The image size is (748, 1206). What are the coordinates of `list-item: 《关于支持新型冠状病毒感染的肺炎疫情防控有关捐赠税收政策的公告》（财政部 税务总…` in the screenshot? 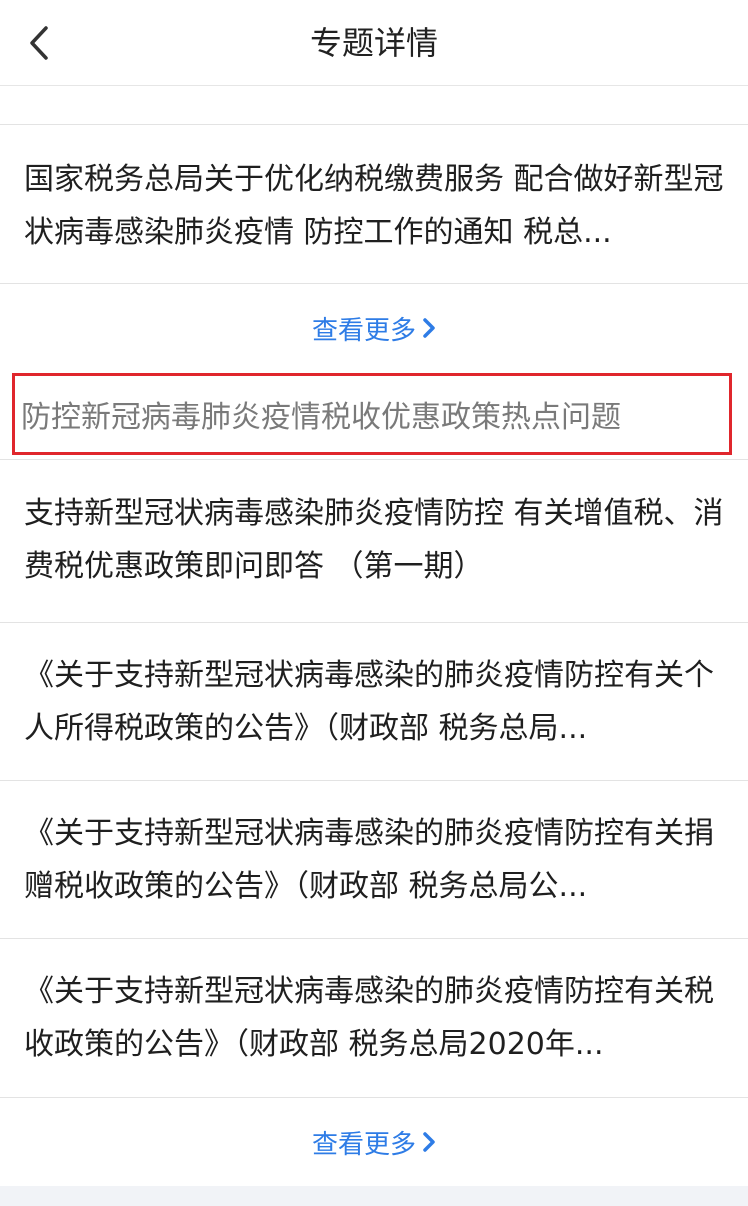 It's located at (374, 860).